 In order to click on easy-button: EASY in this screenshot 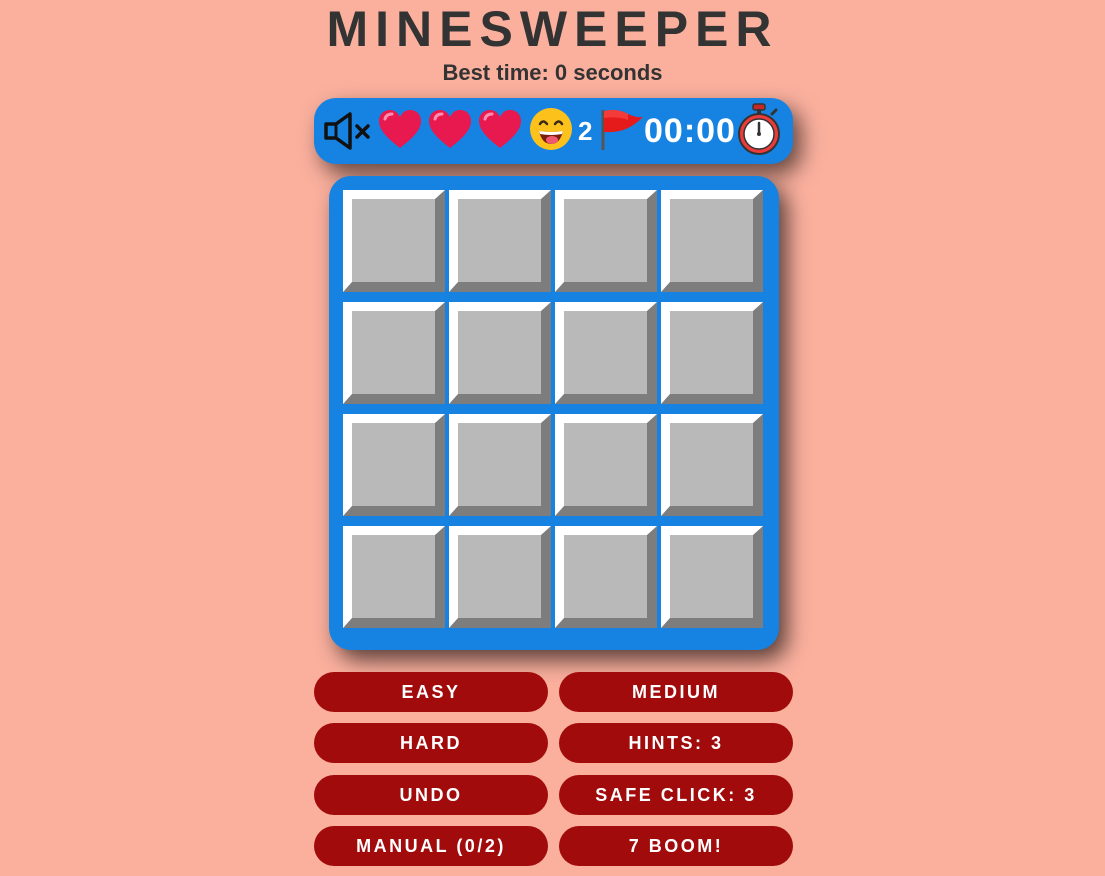, I will do `click(431, 692)`.